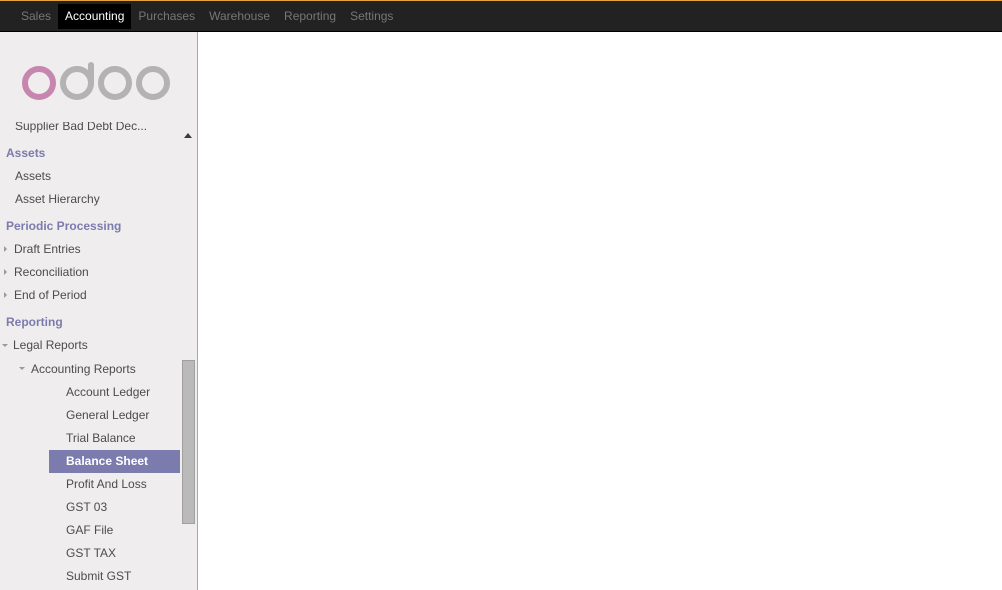  What do you see at coordinates (90, 438) in the screenshot?
I see `sidebar-item-trial-balance: Trial Balance` at bounding box center [90, 438].